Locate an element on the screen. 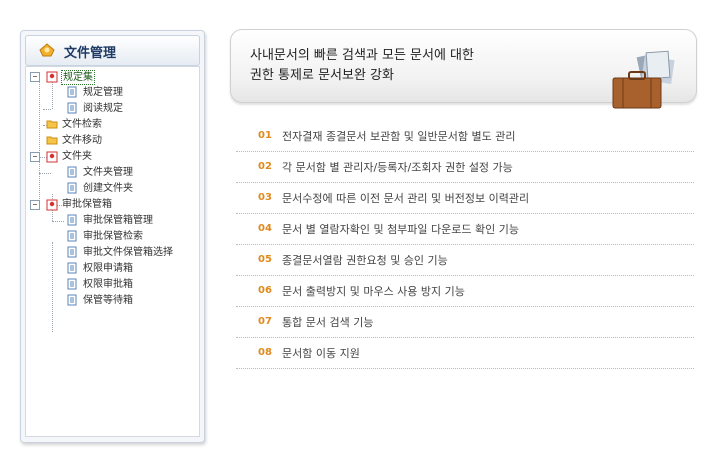 The height and width of the screenshot is (453, 720). feature-number: 02 is located at coordinates (265, 166).